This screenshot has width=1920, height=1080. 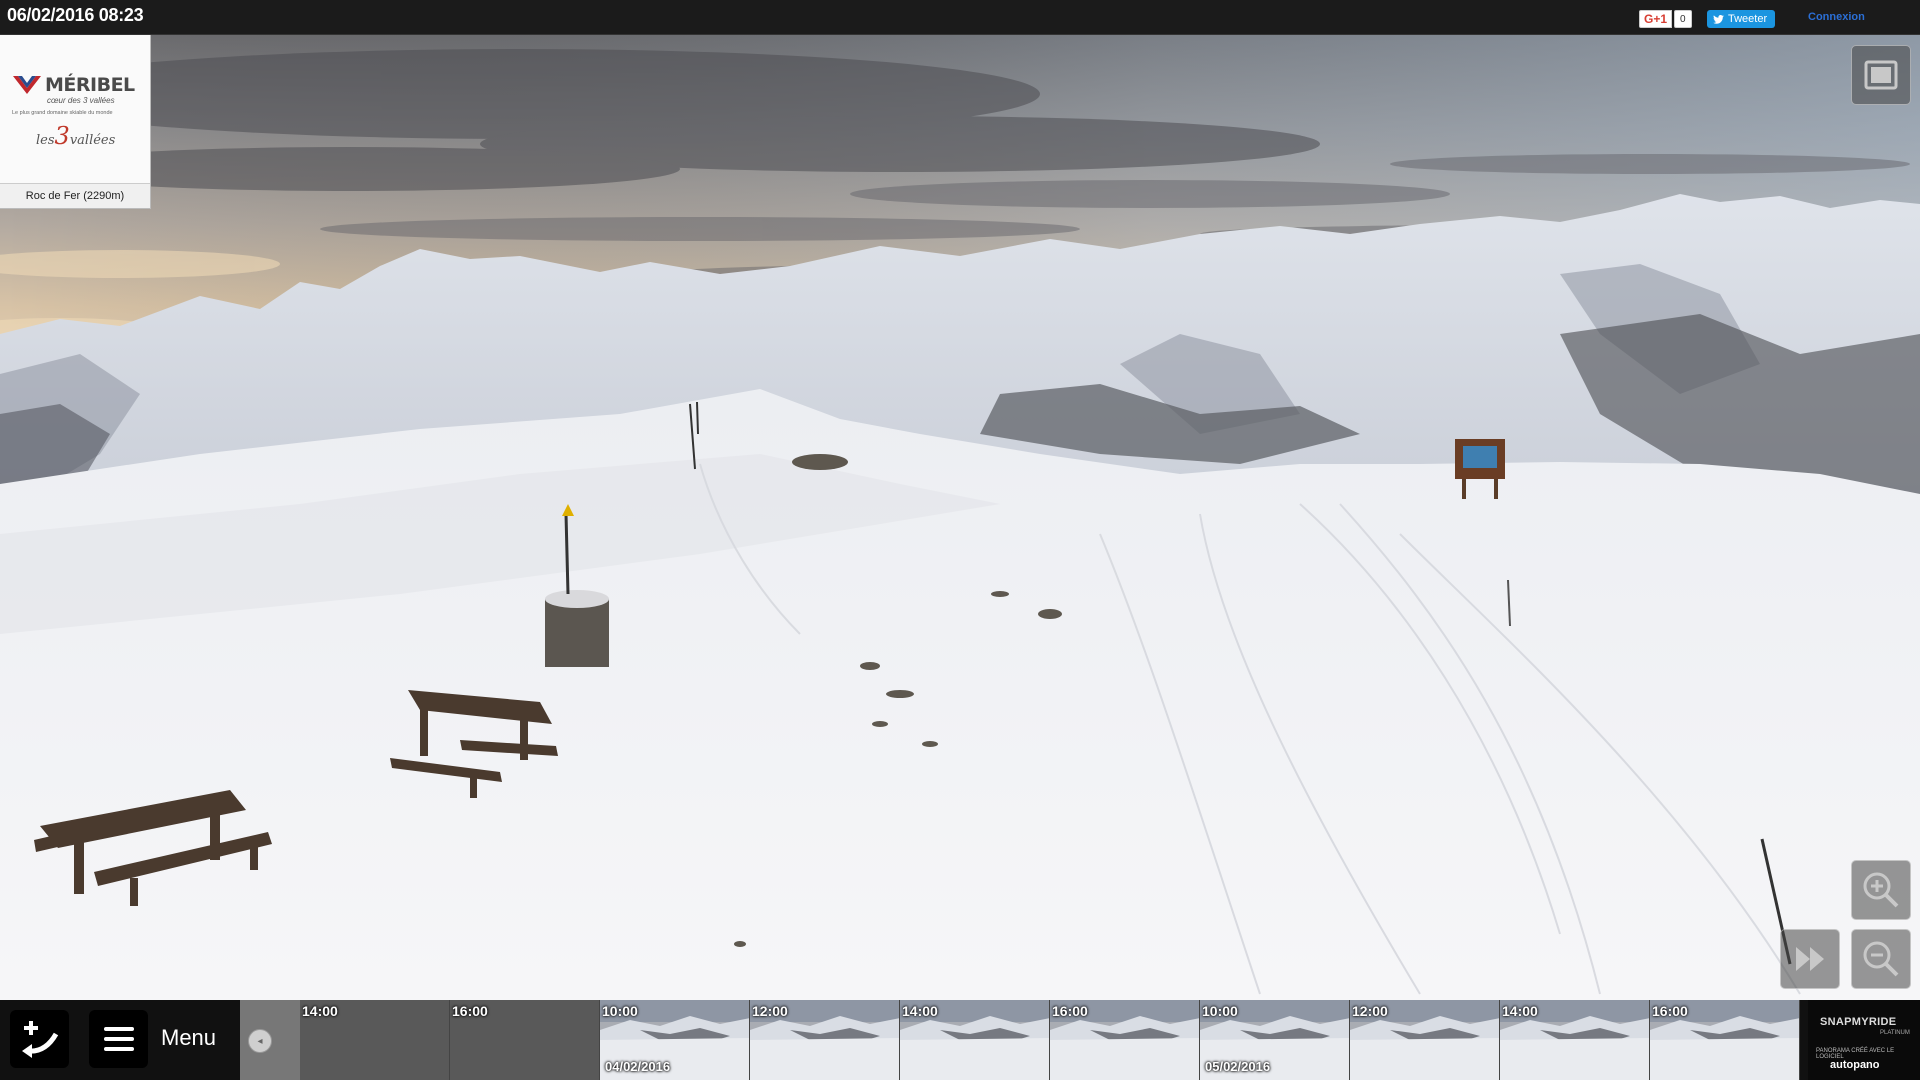 I want to click on timeline-thumbnail: 10:00 04/02/2016, so click(x=675, y=1040).